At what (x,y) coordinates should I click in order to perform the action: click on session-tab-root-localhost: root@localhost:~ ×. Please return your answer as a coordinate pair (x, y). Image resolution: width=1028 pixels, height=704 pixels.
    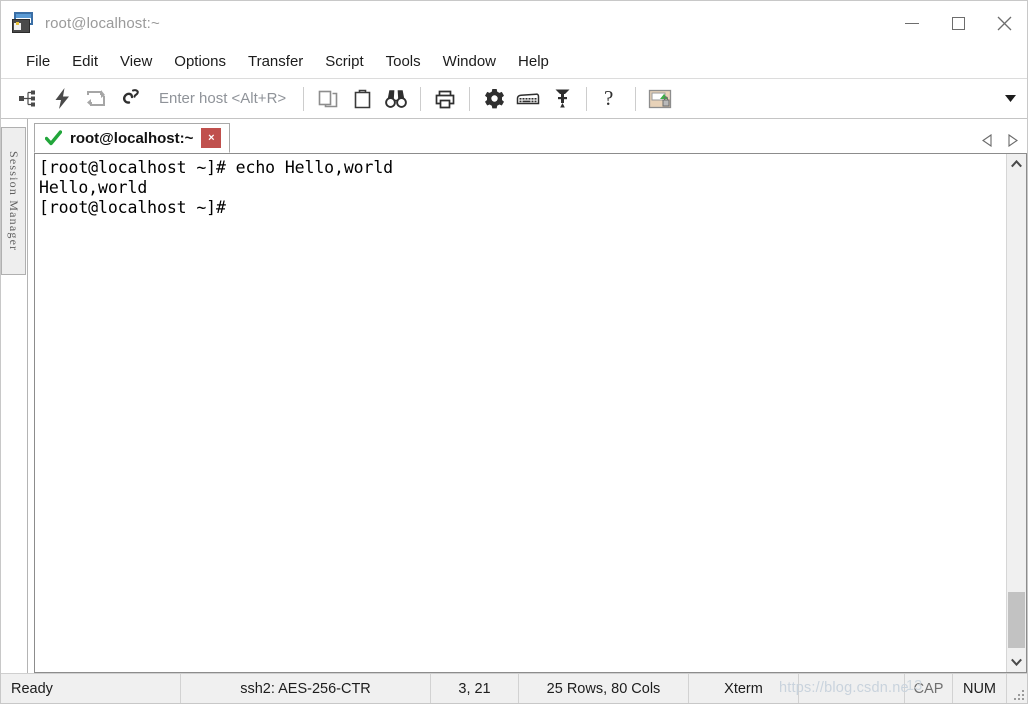
    Looking at the image, I should click on (132, 138).